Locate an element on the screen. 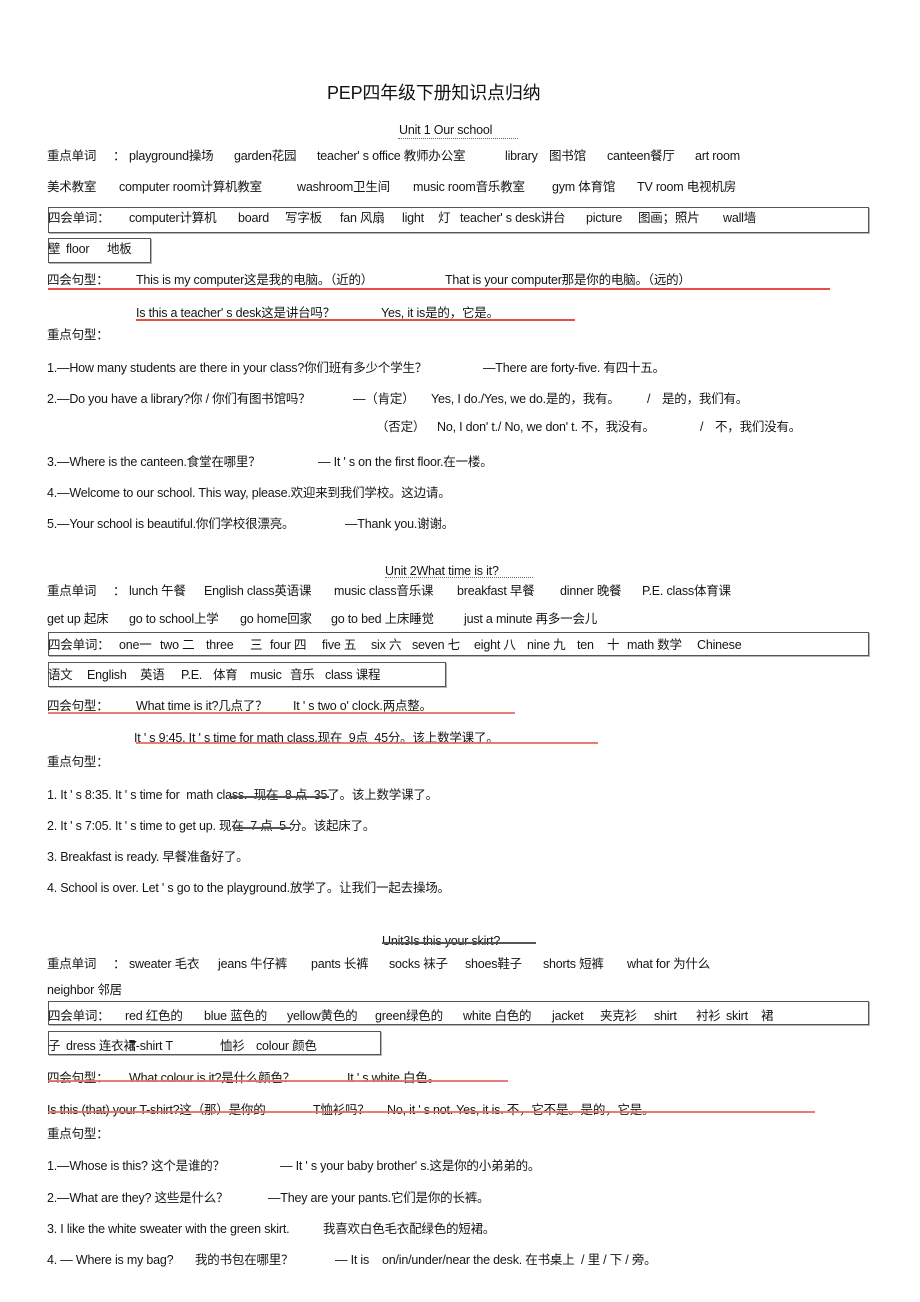  vocab-item: what for 为什么 is located at coordinates (669, 964).